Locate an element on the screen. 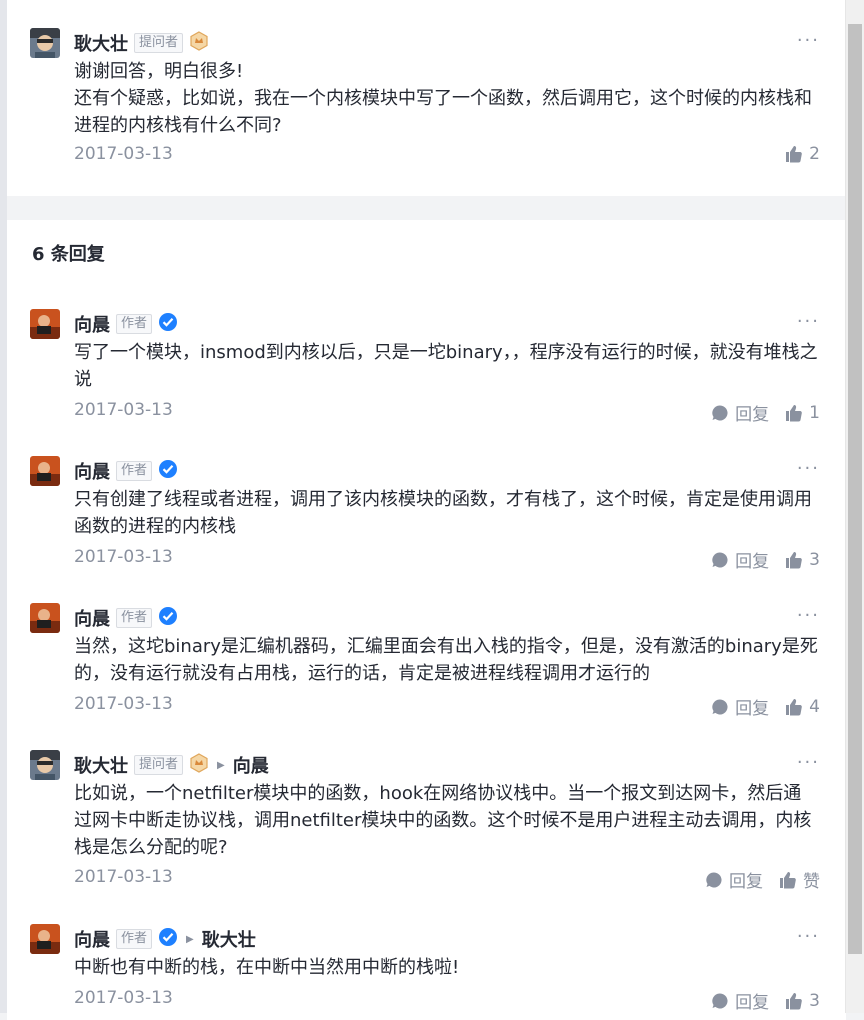  like-button: 1 is located at coordinates (802, 413).